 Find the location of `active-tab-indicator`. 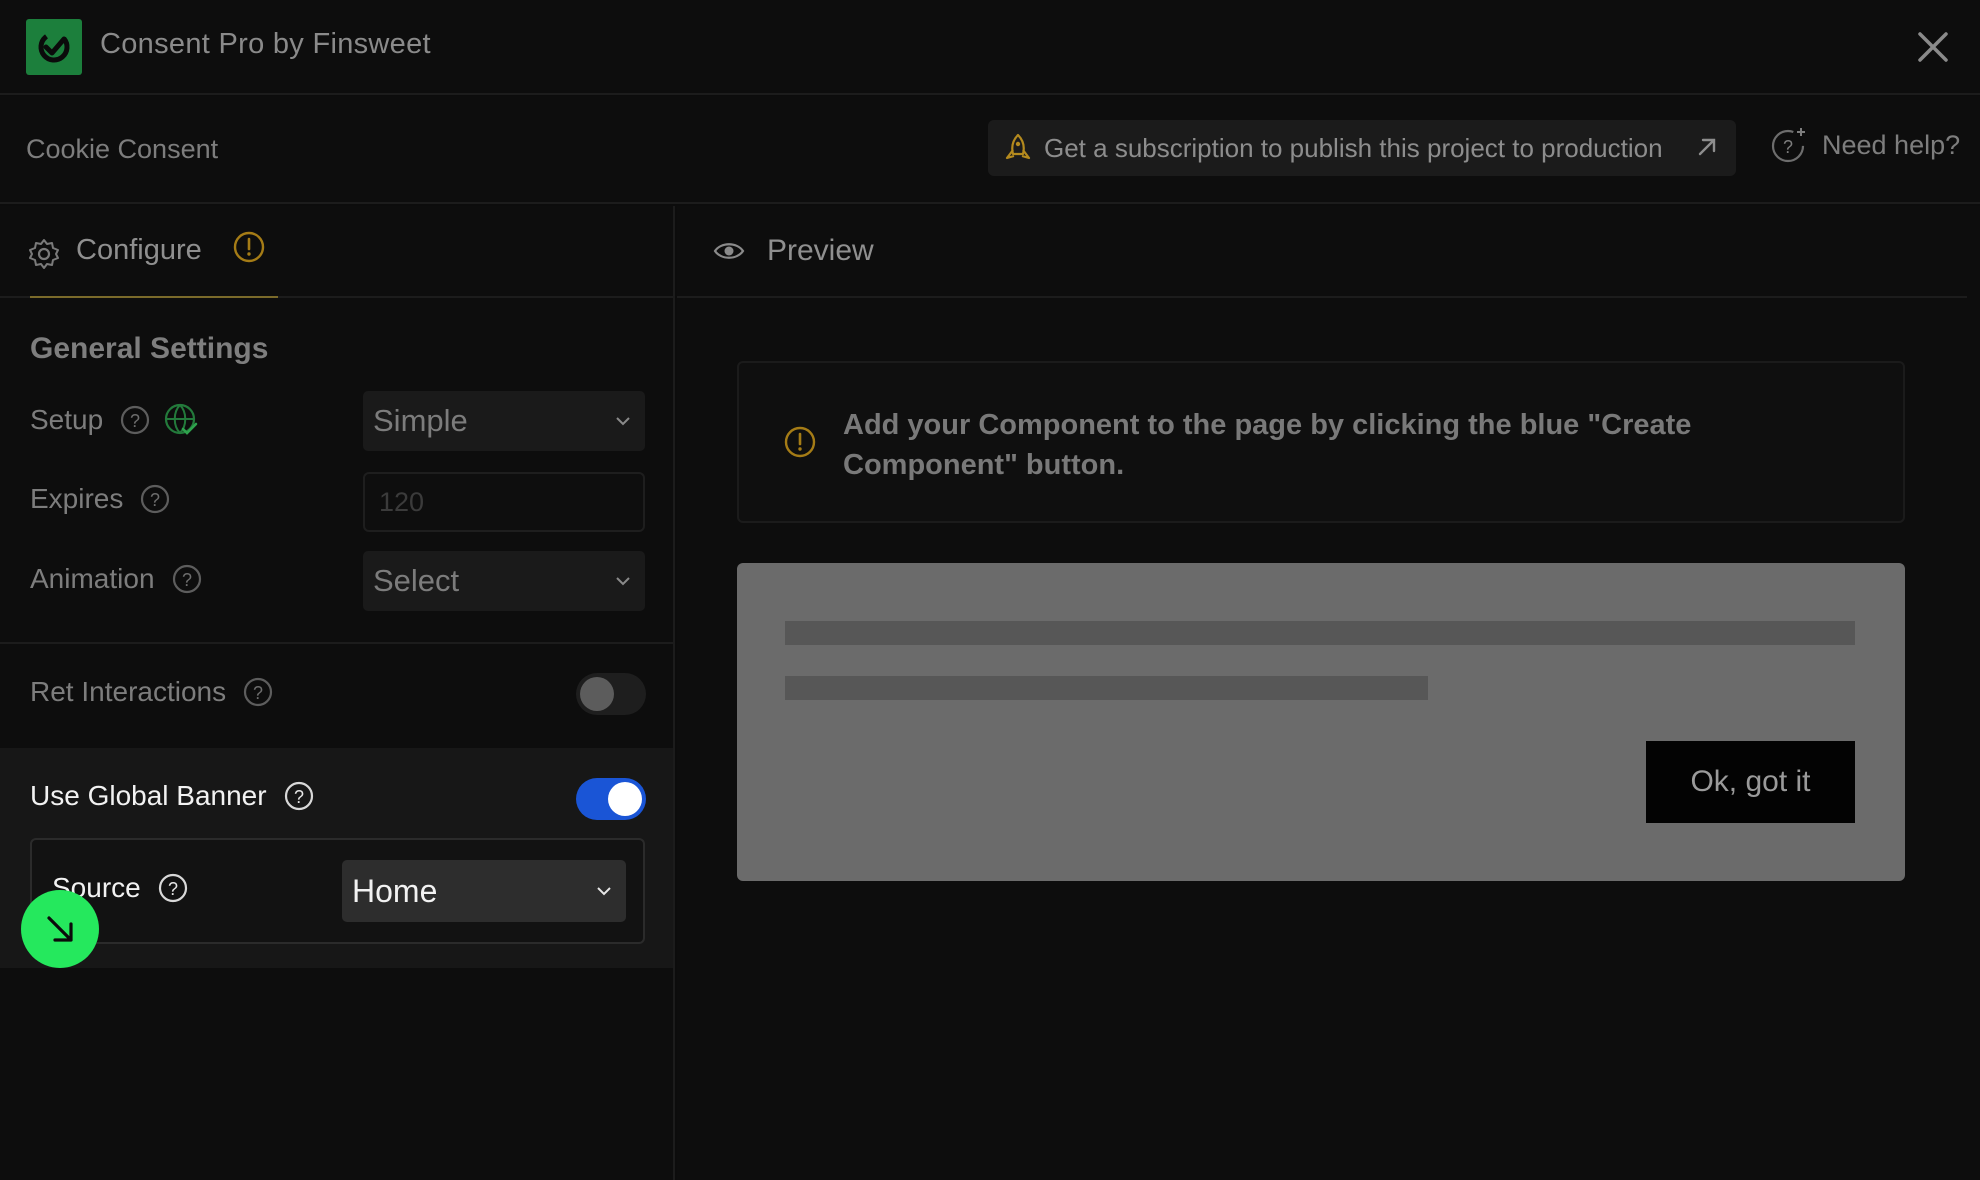

active-tab-indicator is located at coordinates (154, 297).